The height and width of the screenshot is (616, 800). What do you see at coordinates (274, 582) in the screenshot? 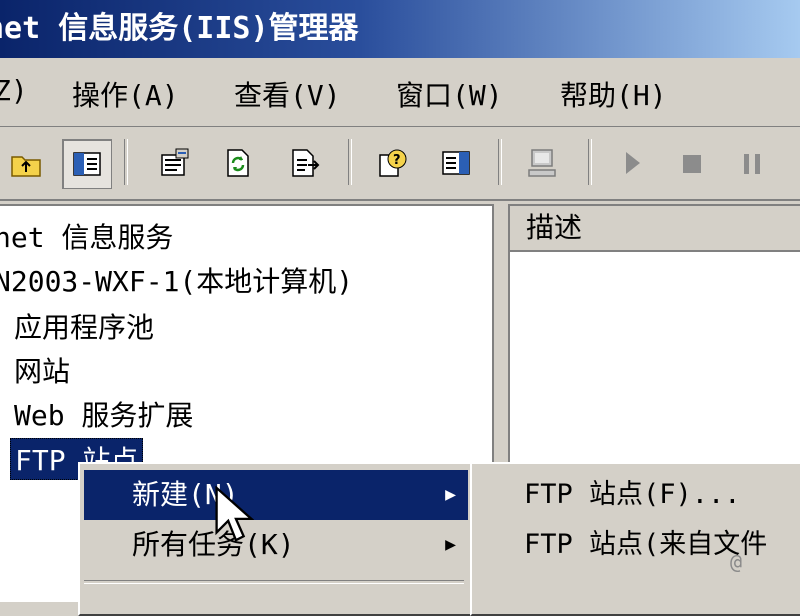
I see `menu-separator` at bounding box center [274, 582].